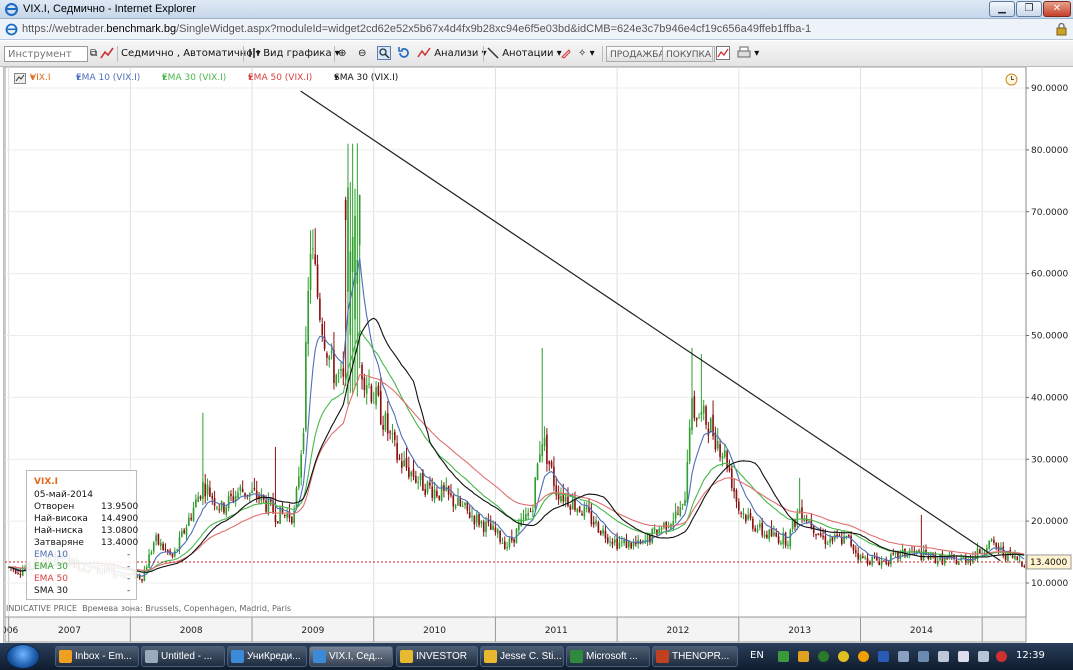  I want to click on network-icon, so click(943, 656).